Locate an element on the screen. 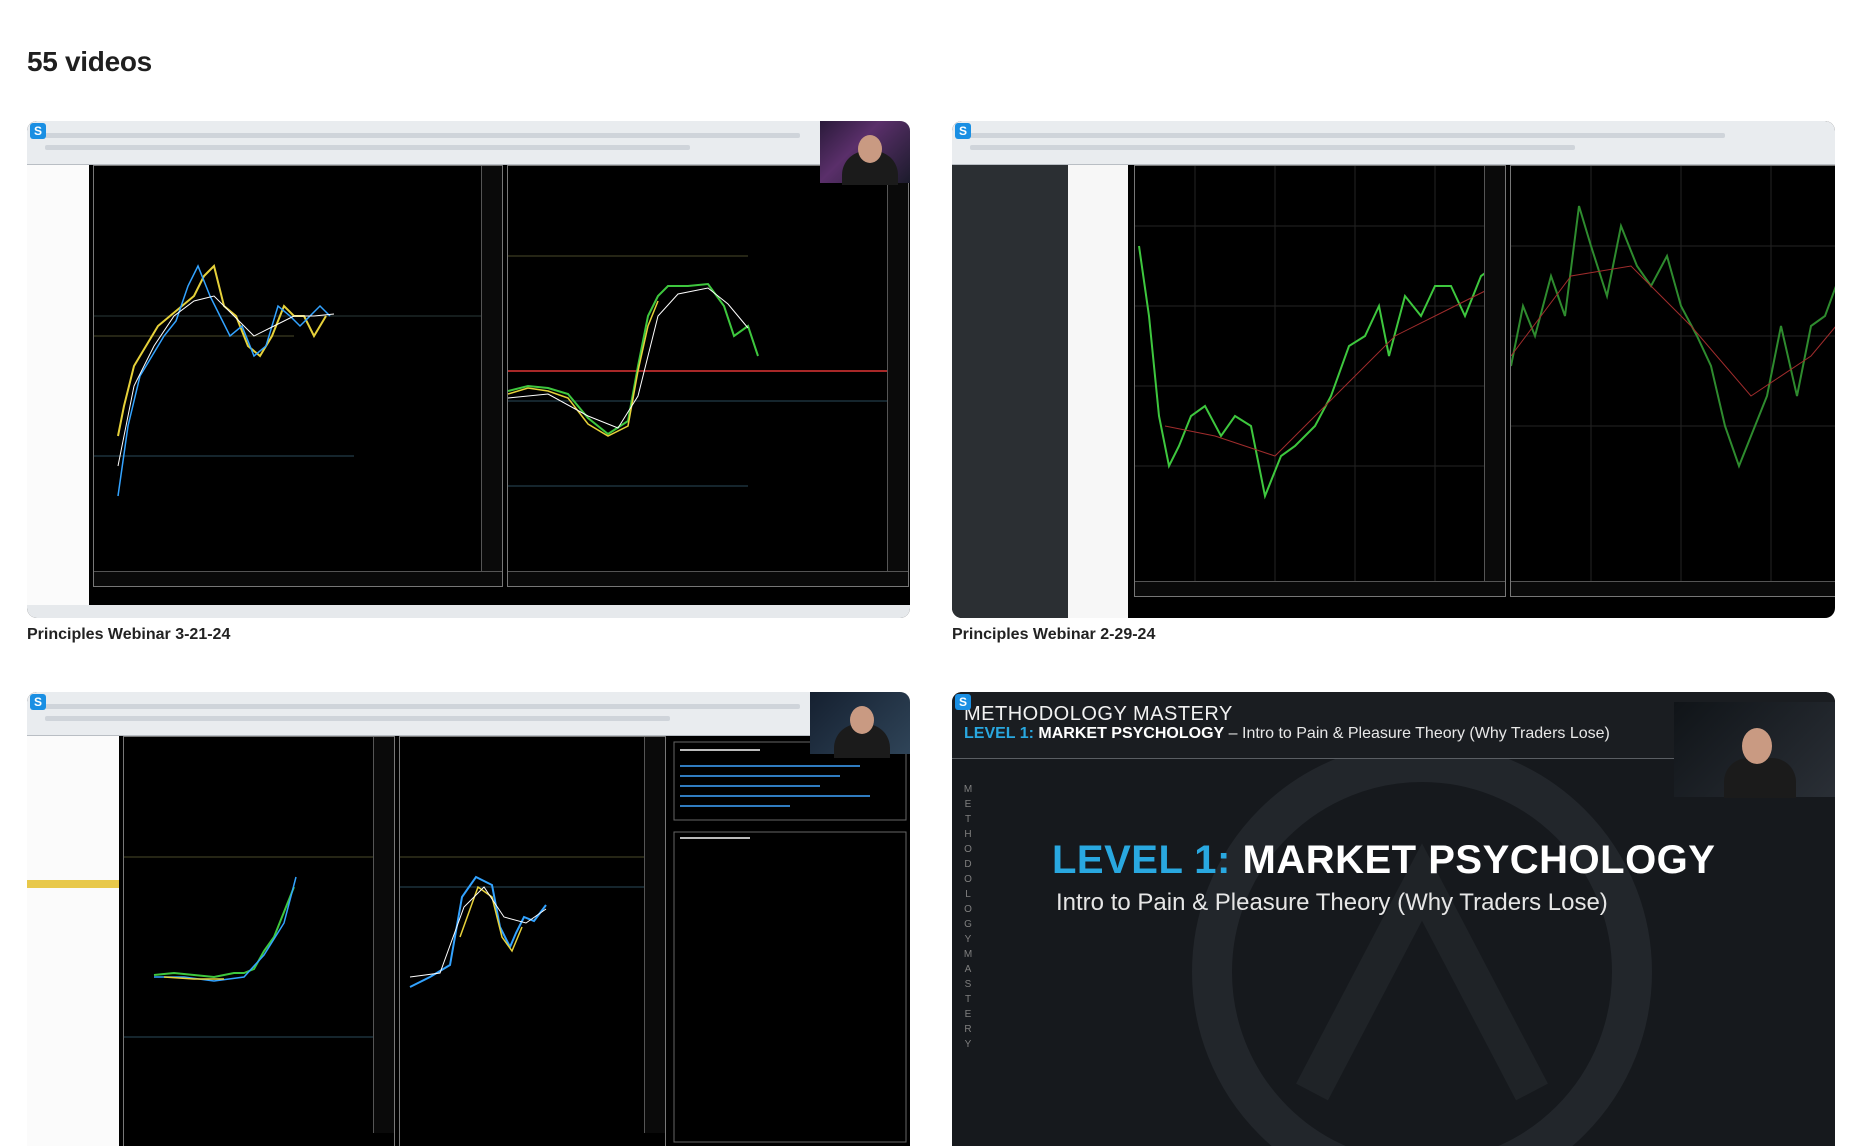  navigator-panel is located at coordinates (1098, 391).